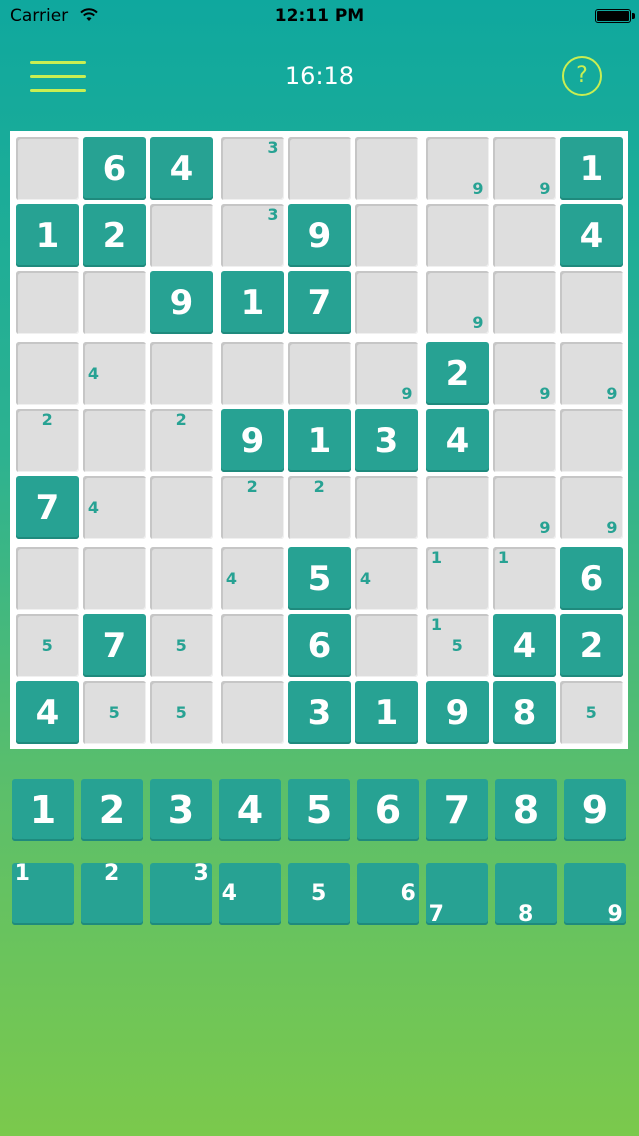  Describe the element at coordinates (319, 810) in the screenshot. I see `number-button-5: 5` at that location.